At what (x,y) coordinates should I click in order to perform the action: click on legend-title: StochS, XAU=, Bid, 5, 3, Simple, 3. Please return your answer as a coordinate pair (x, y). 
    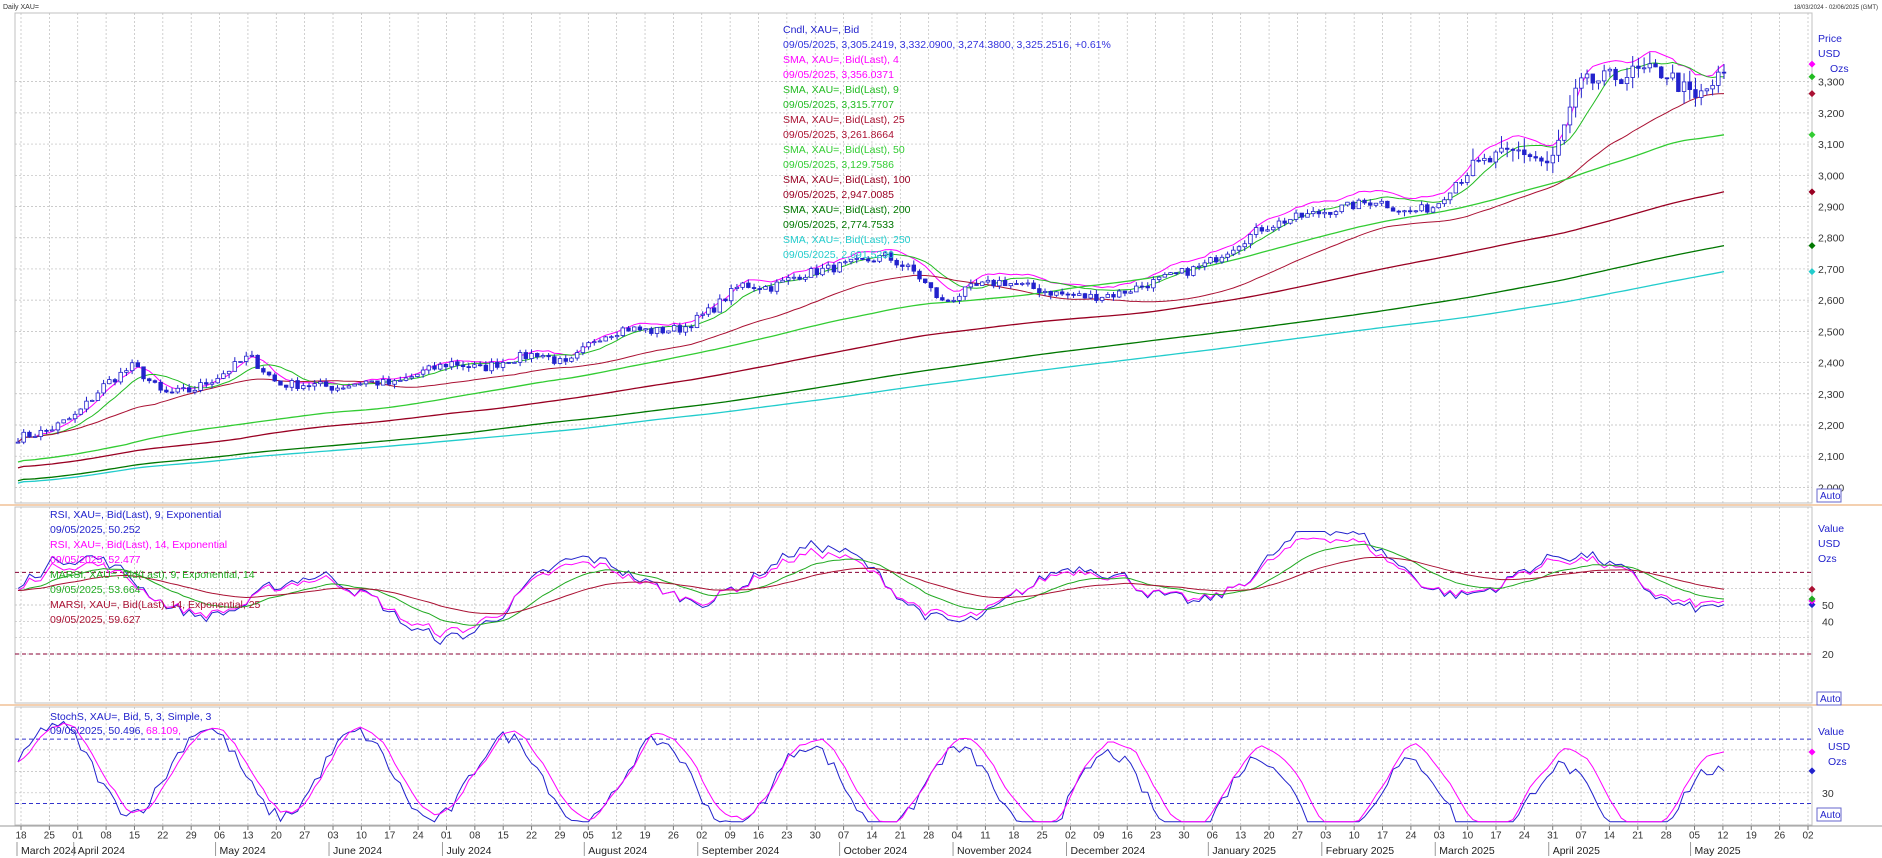
    Looking at the image, I should click on (131, 717).